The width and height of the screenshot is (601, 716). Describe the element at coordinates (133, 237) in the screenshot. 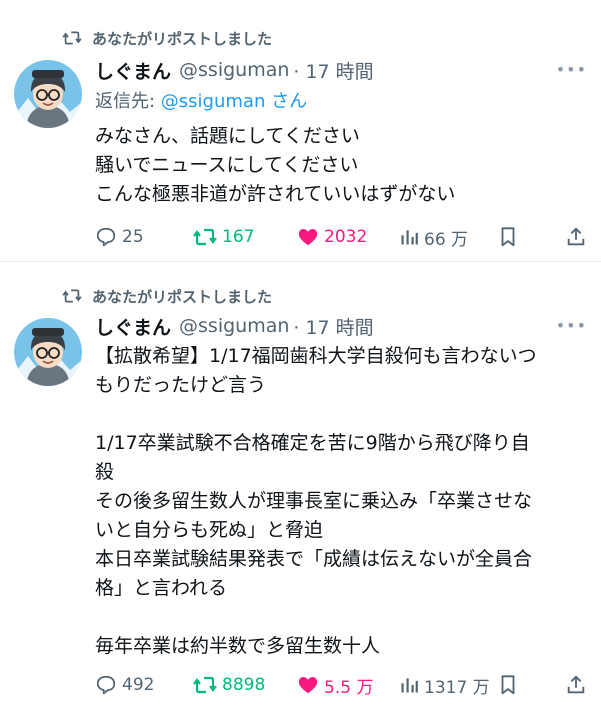

I see `reply-count: 25` at that location.